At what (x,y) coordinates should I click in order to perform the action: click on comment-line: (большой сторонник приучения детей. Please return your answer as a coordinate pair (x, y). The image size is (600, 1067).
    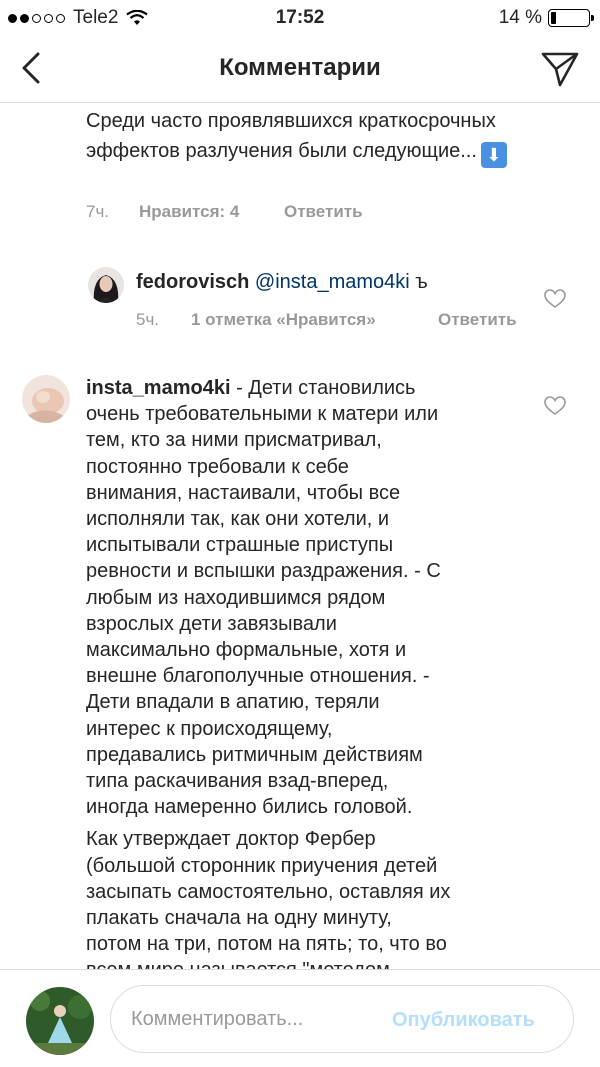
    Looking at the image, I should click on (262, 865).